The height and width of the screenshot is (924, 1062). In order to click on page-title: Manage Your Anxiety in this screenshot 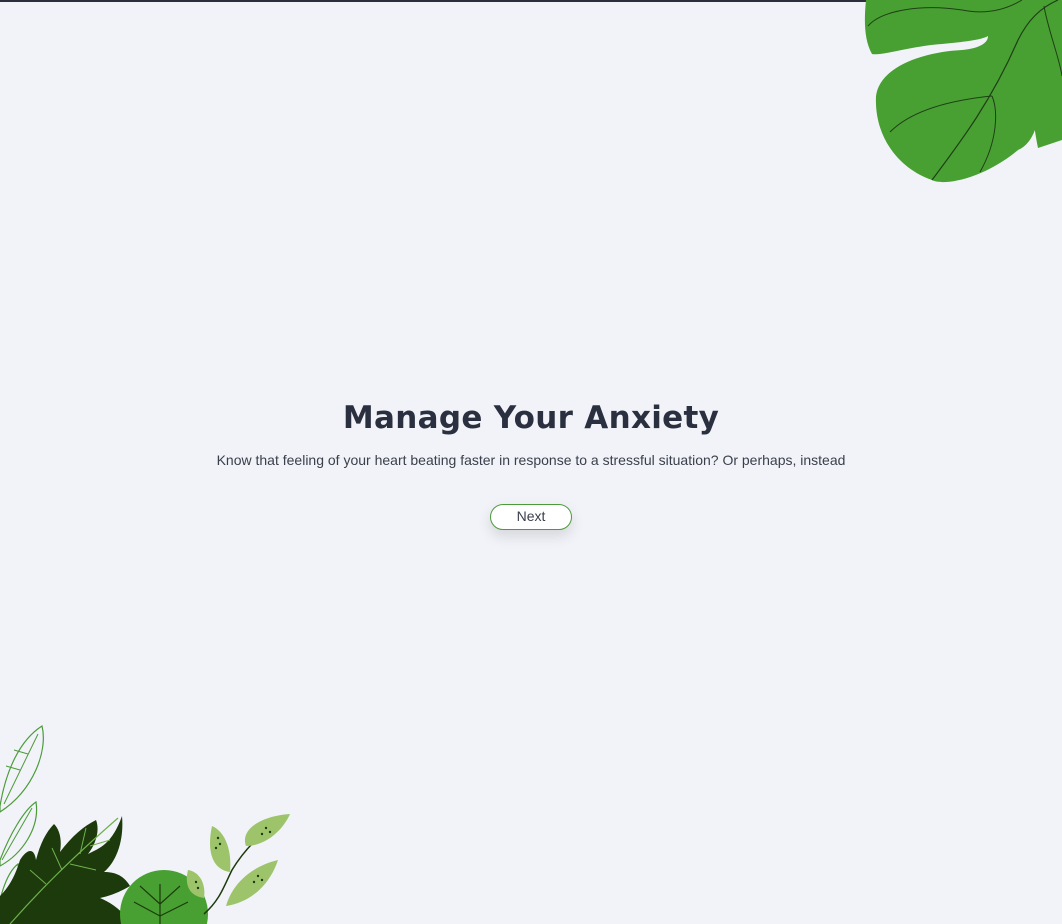, I will do `click(531, 418)`.